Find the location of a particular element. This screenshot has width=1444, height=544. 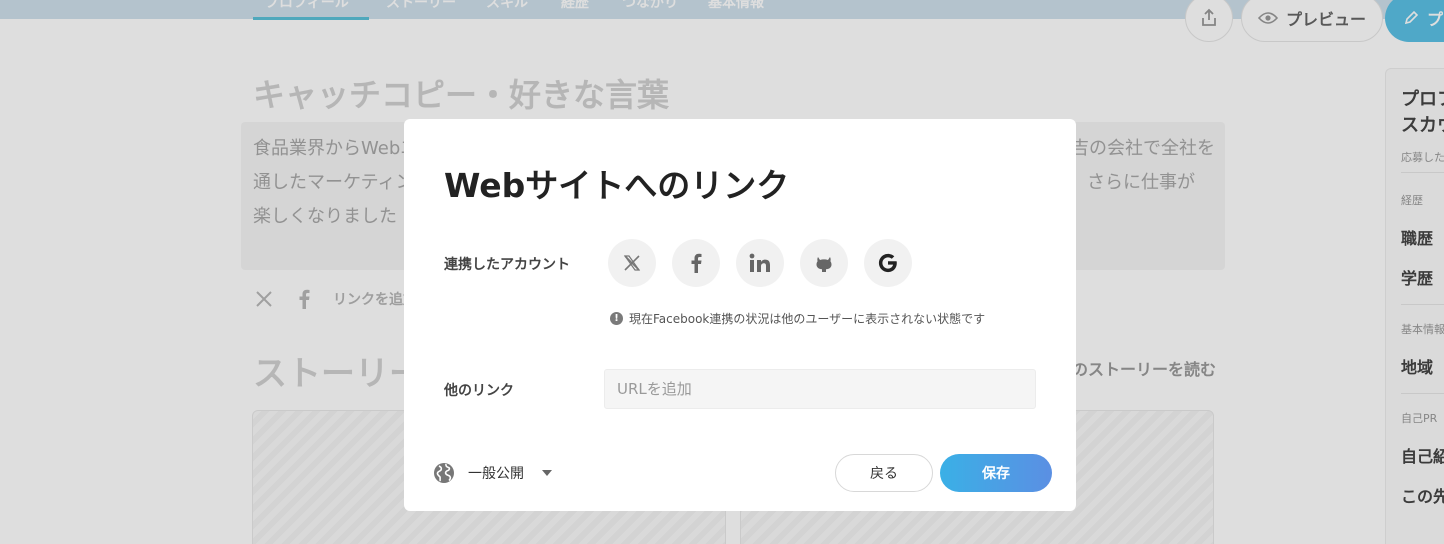

notice-text: 現在Facebook連携の状況は他のユーザーに表示されない状態です is located at coordinates (807, 319).